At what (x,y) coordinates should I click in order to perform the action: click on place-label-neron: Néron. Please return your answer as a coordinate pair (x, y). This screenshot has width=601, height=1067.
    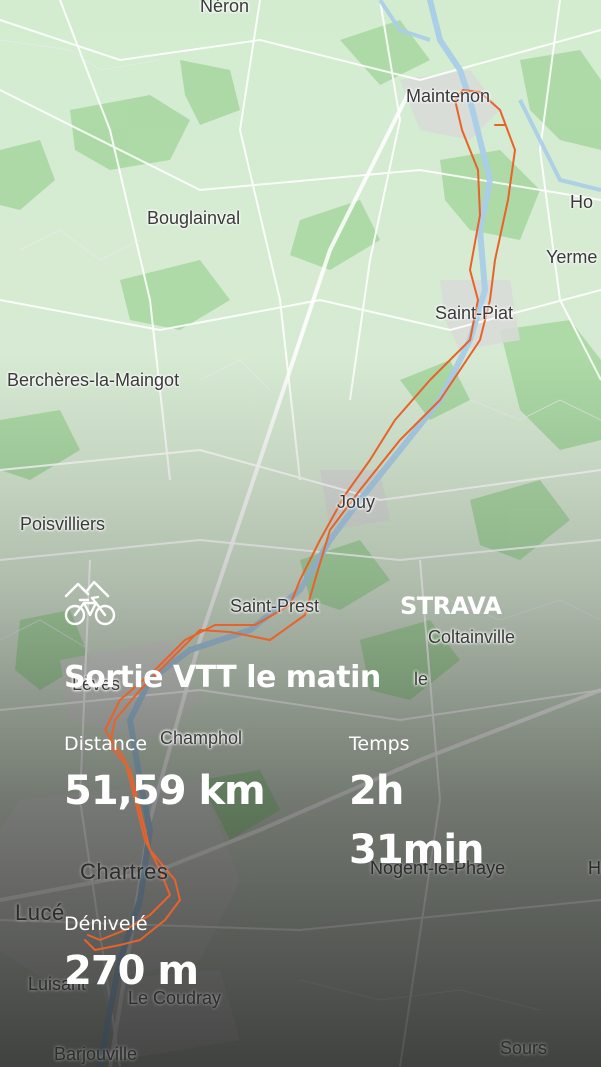
    Looking at the image, I should click on (225, 8).